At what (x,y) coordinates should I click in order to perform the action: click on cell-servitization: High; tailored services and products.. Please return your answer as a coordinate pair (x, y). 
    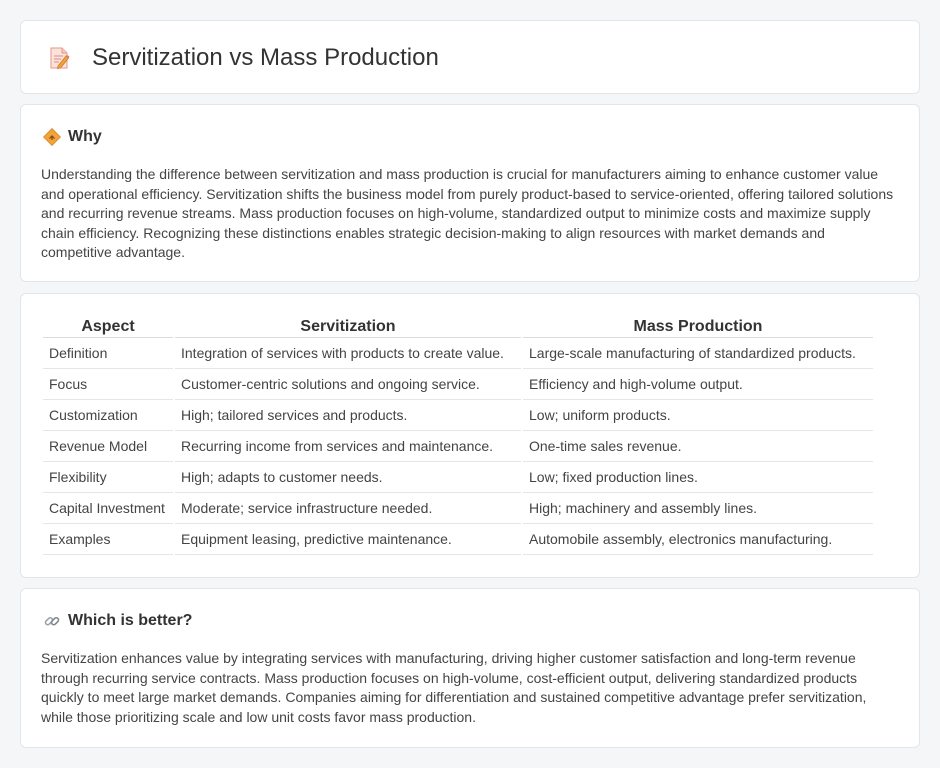
    Looking at the image, I should click on (348, 415).